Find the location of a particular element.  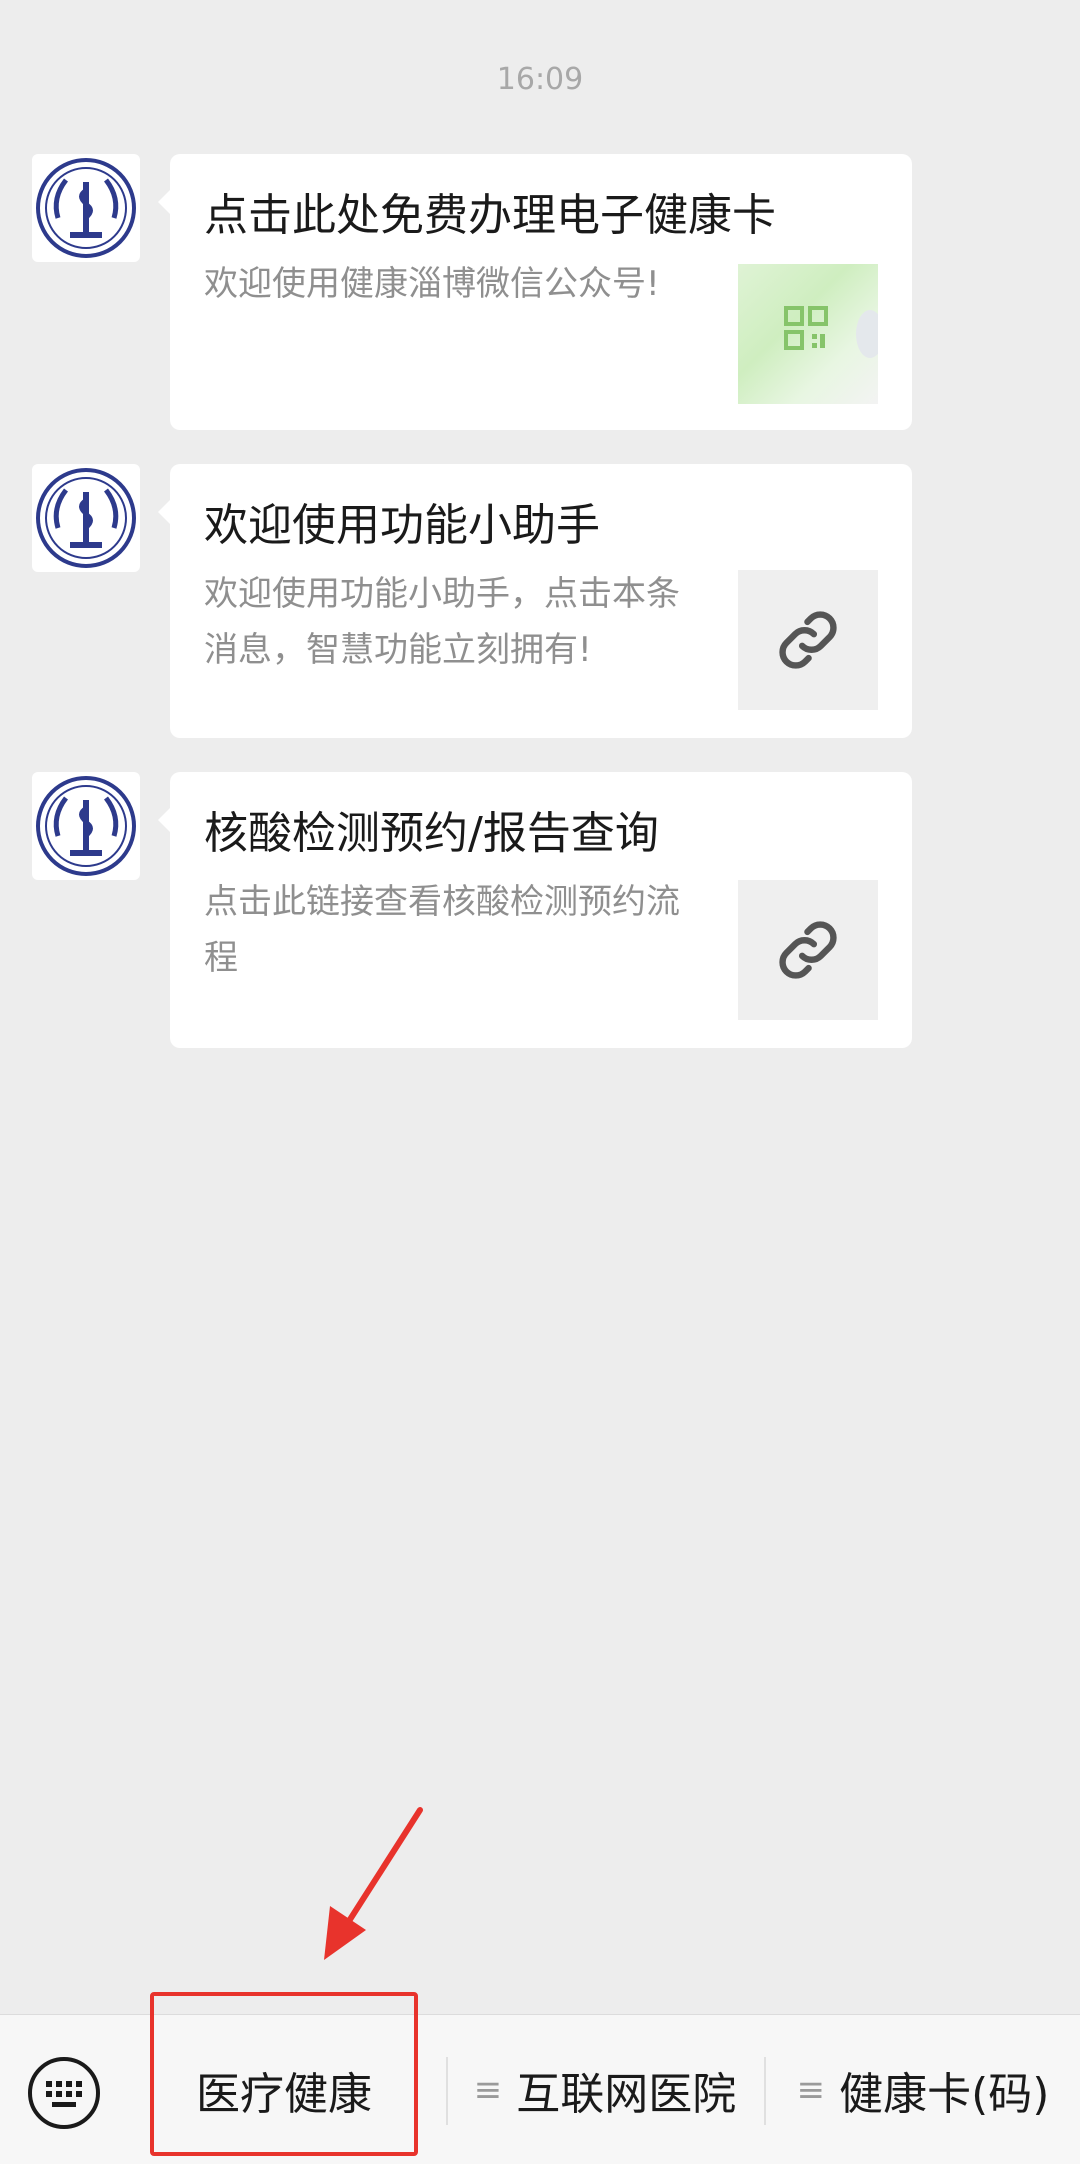

keyboard-icon is located at coordinates (64, 2093).